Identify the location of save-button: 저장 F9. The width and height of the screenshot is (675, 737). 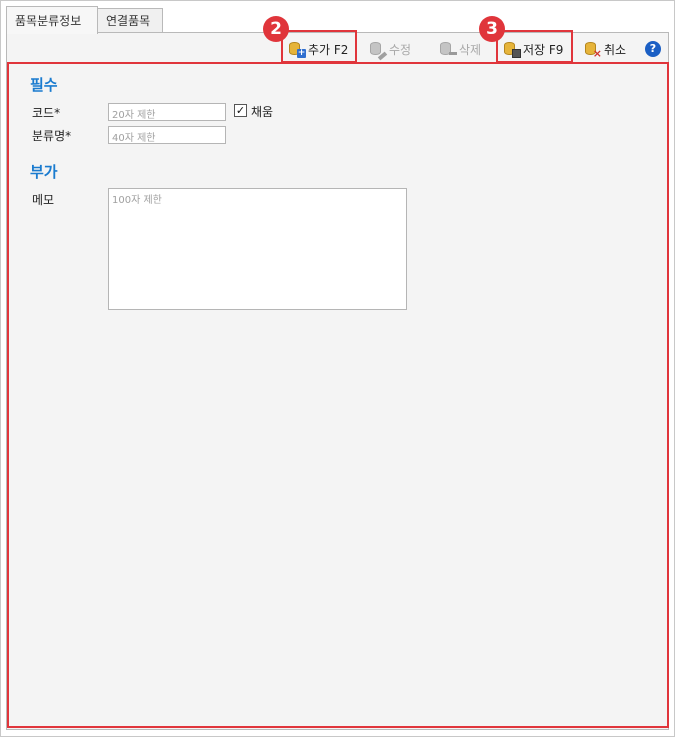
(533, 49).